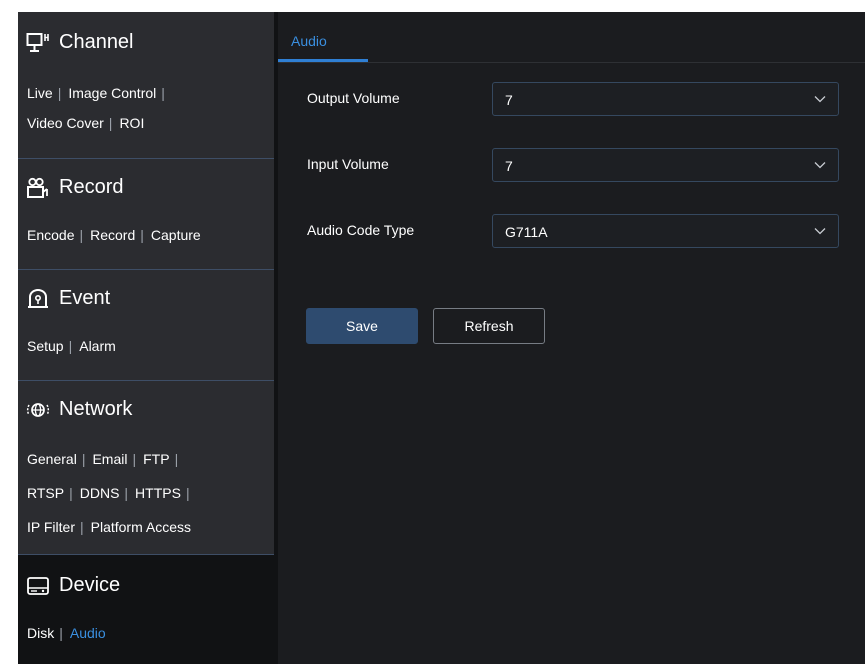 This screenshot has width=865, height=664. Describe the element at coordinates (176, 235) in the screenshot. I see `link-capture: Capture` at that location.